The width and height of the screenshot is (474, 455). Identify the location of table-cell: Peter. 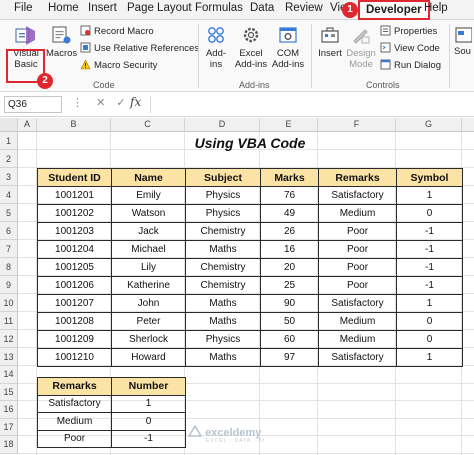
(148, 321).